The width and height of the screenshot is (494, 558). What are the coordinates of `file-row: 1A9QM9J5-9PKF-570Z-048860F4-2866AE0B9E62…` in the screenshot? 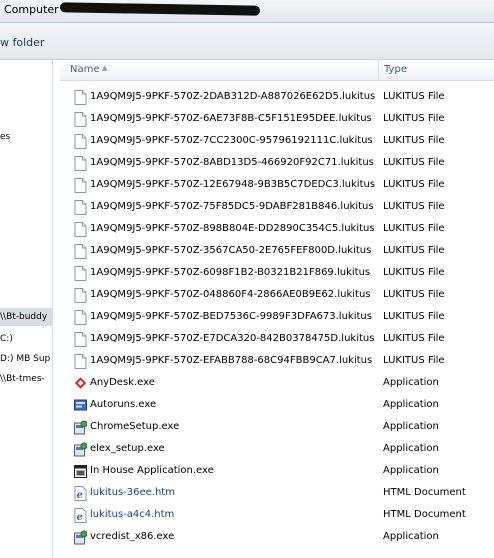 It's located at (277, 296).